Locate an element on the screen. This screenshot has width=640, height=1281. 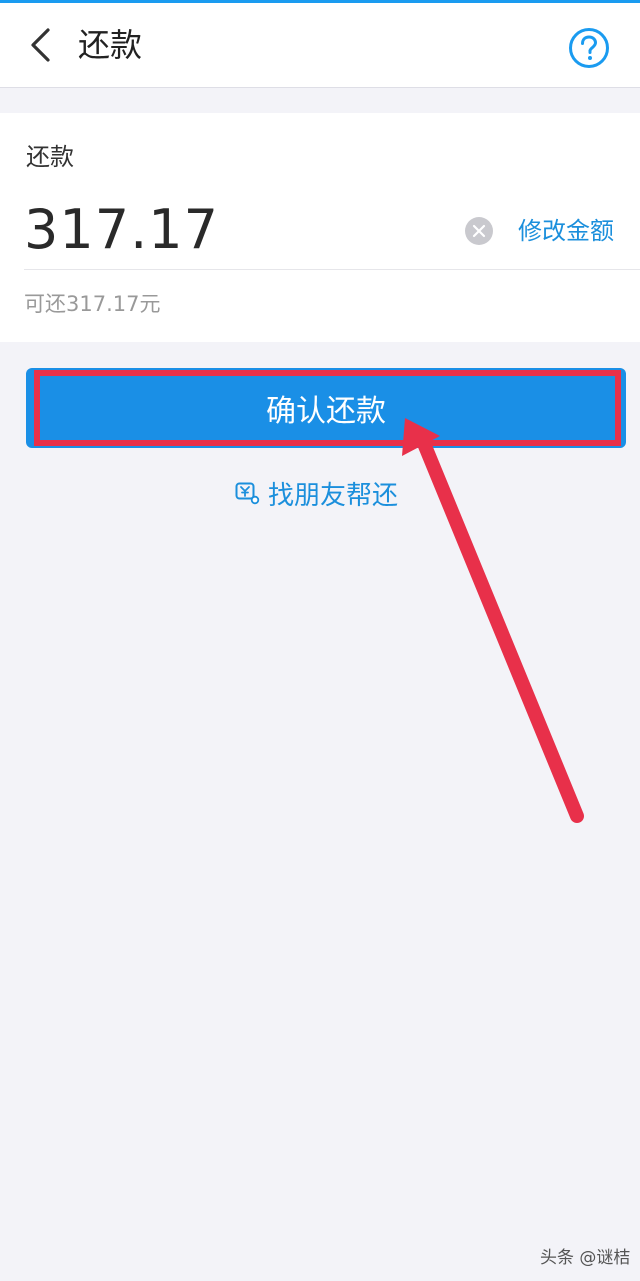
repayment-label: 还款 is located at coordinates (50, 157).